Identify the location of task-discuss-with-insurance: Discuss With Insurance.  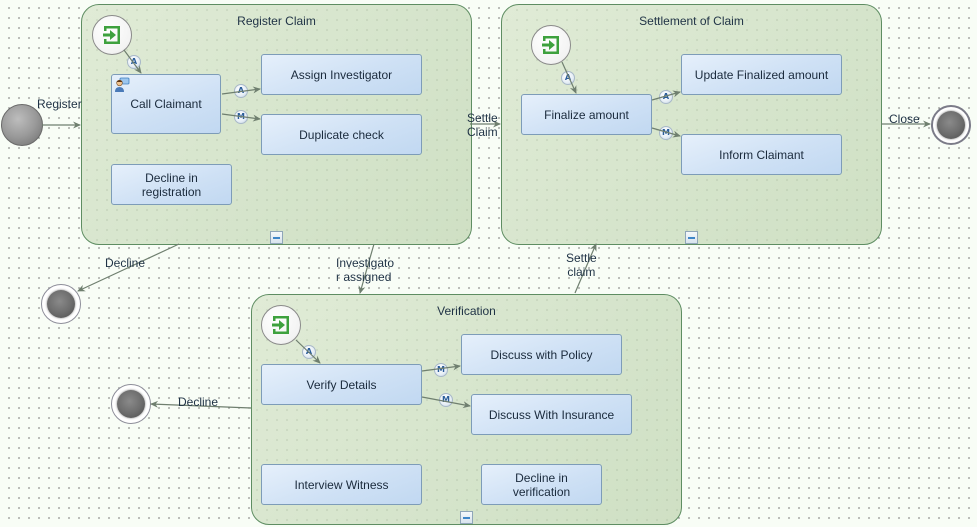
(551, 414).